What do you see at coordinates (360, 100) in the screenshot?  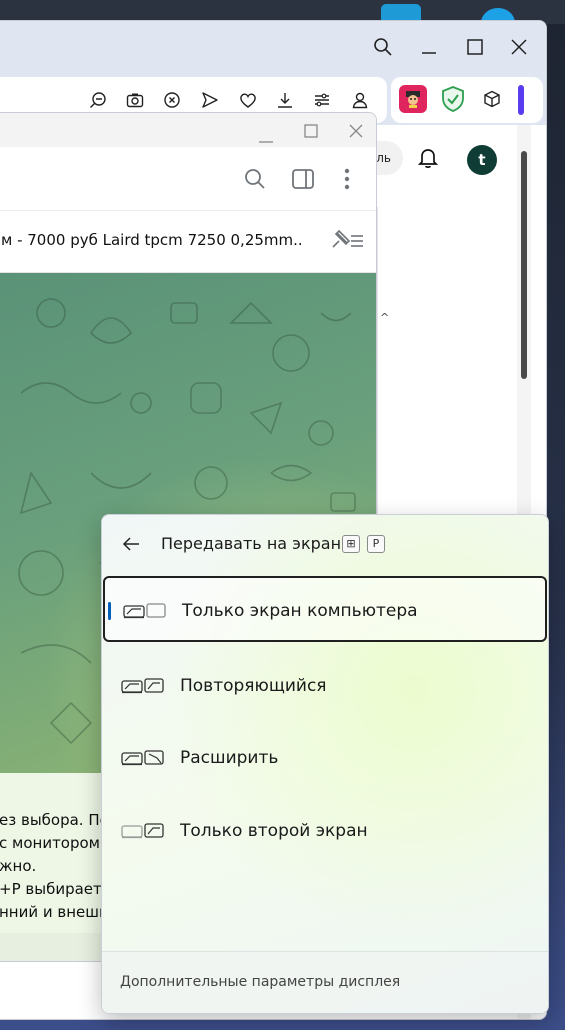 I see `user-icon` at bounding box center [360, 100].